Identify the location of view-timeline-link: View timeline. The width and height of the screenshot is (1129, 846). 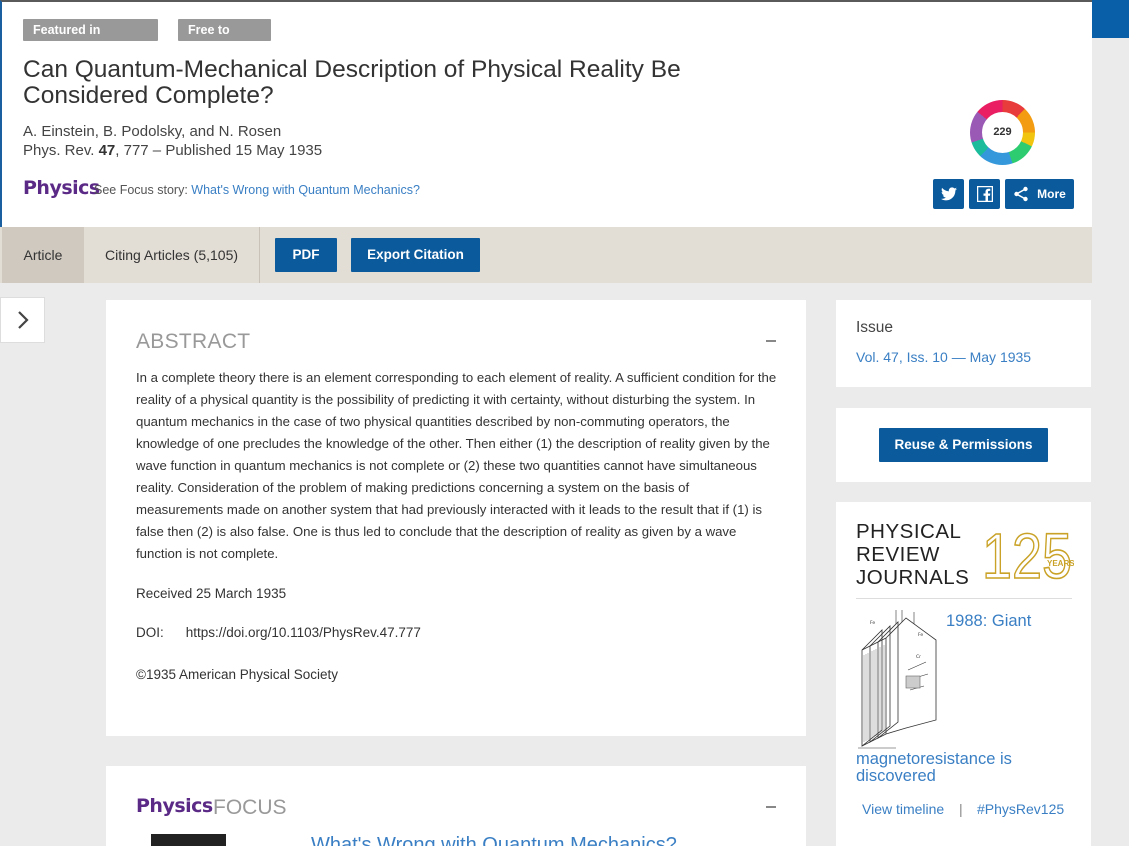
(903, 809).